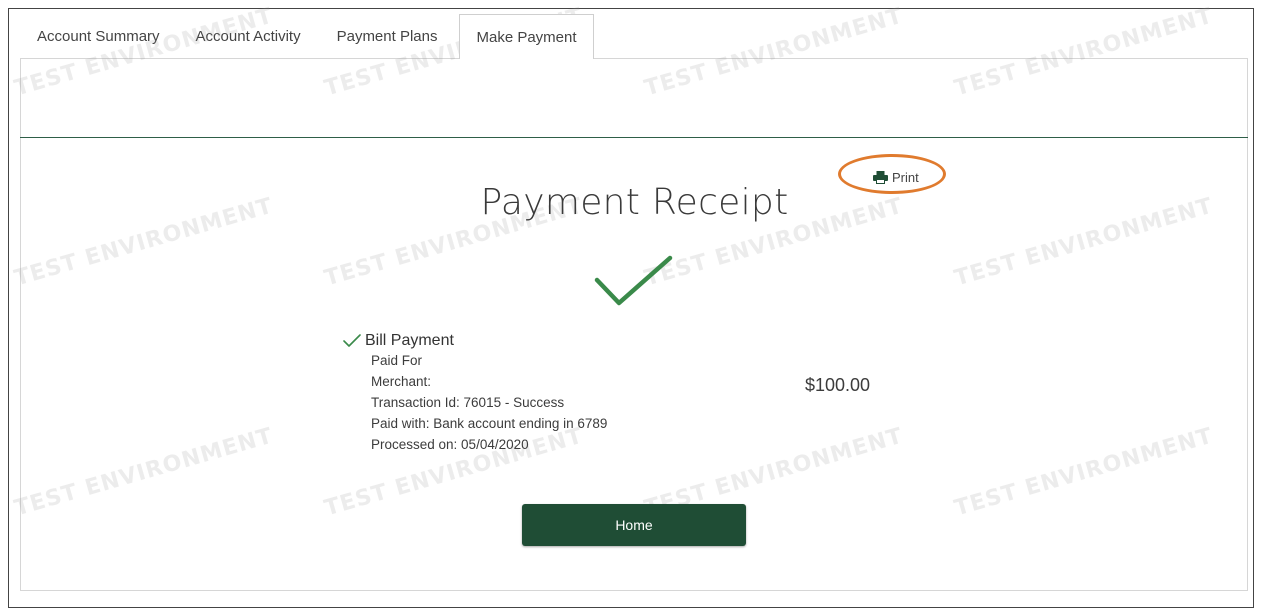 The width and height of the screenshot is (1263, 608). Describe the element at coordinates (634, 97) in the screenshot. I see `tab-header-panel` at that location.